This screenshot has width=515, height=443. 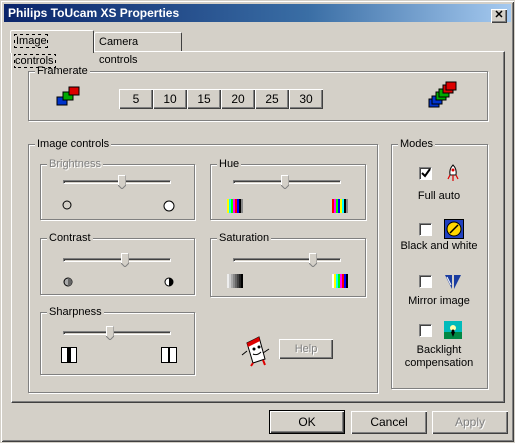 What do you see at coordinates (70, 238) in the screenshot?
I see `contrast-label: Contrast` at bounding box center [70, 238].